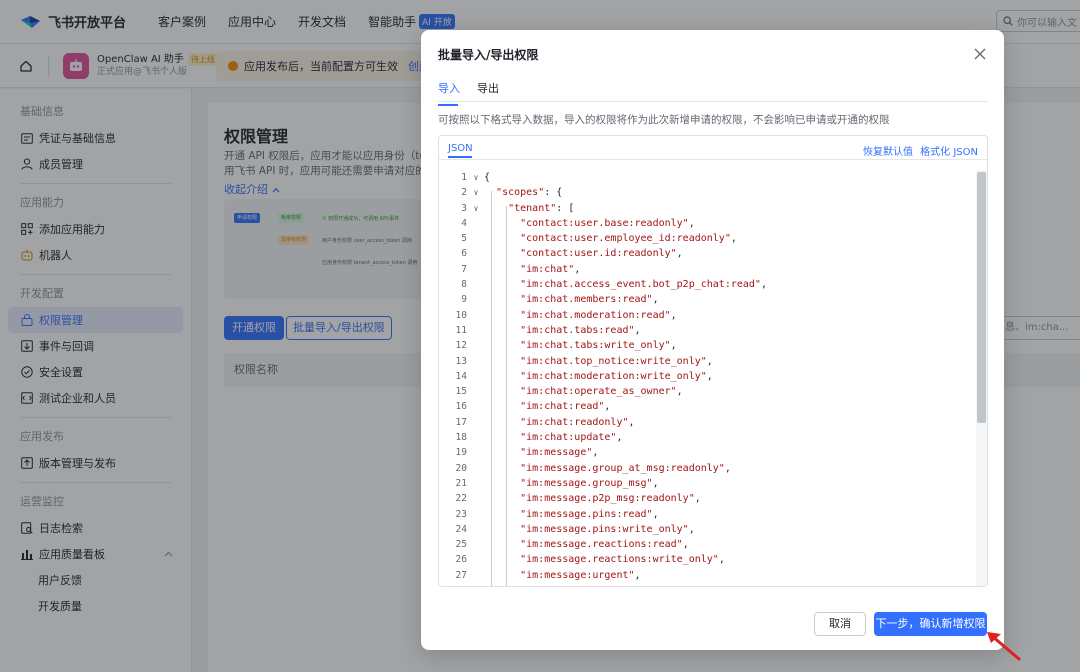 The width and height of the screenshot is (1080, 672). I want to click on line-number: 26, so click(461, 560).